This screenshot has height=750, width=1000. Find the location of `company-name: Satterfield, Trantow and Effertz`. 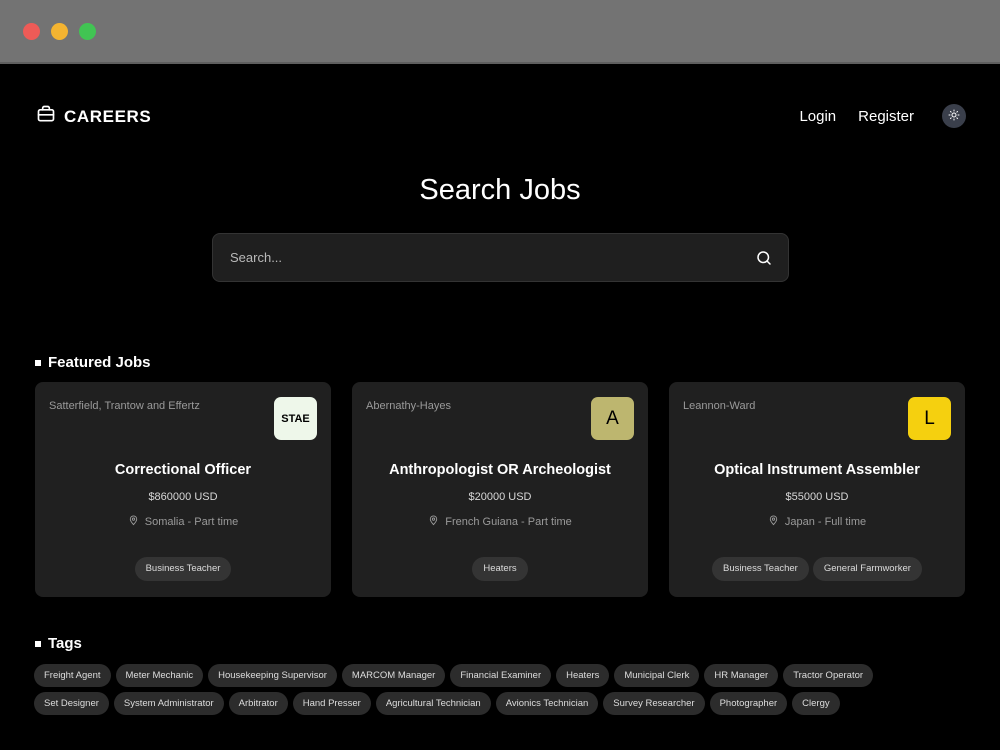

company-name: Satterfield, Trantow and Effertz is located at coordinates (124, 406).